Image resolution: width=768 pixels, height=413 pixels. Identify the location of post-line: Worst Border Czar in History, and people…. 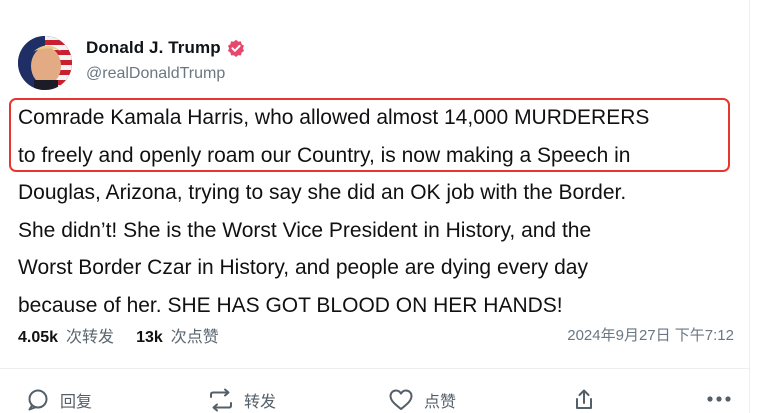
(303, 267).